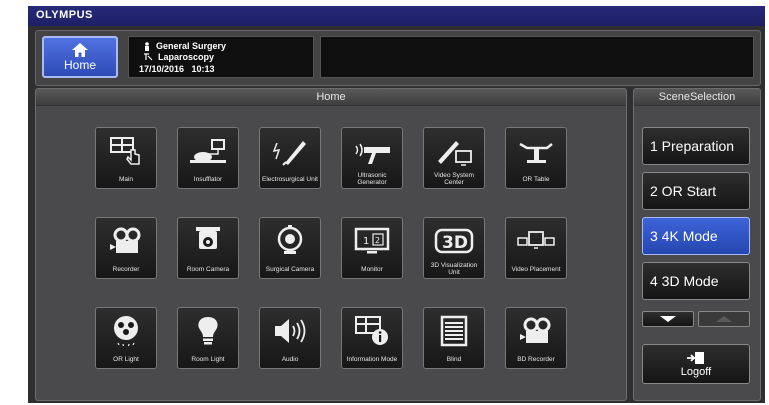 The height and width of the screenshot is (405, 769). Describe the element at coordinates (208, 179) in the screenshot. I see `tile-label: Insufflator` at that location.